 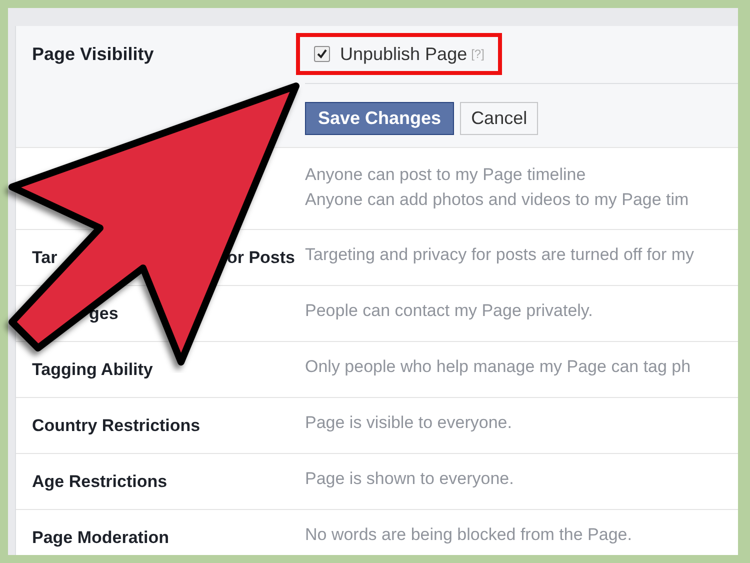 What do you see at coordinates (410, 479) in the screenshot?
I see `setting-value: Page is shown to everyone.` at bounding box center [410, 479].